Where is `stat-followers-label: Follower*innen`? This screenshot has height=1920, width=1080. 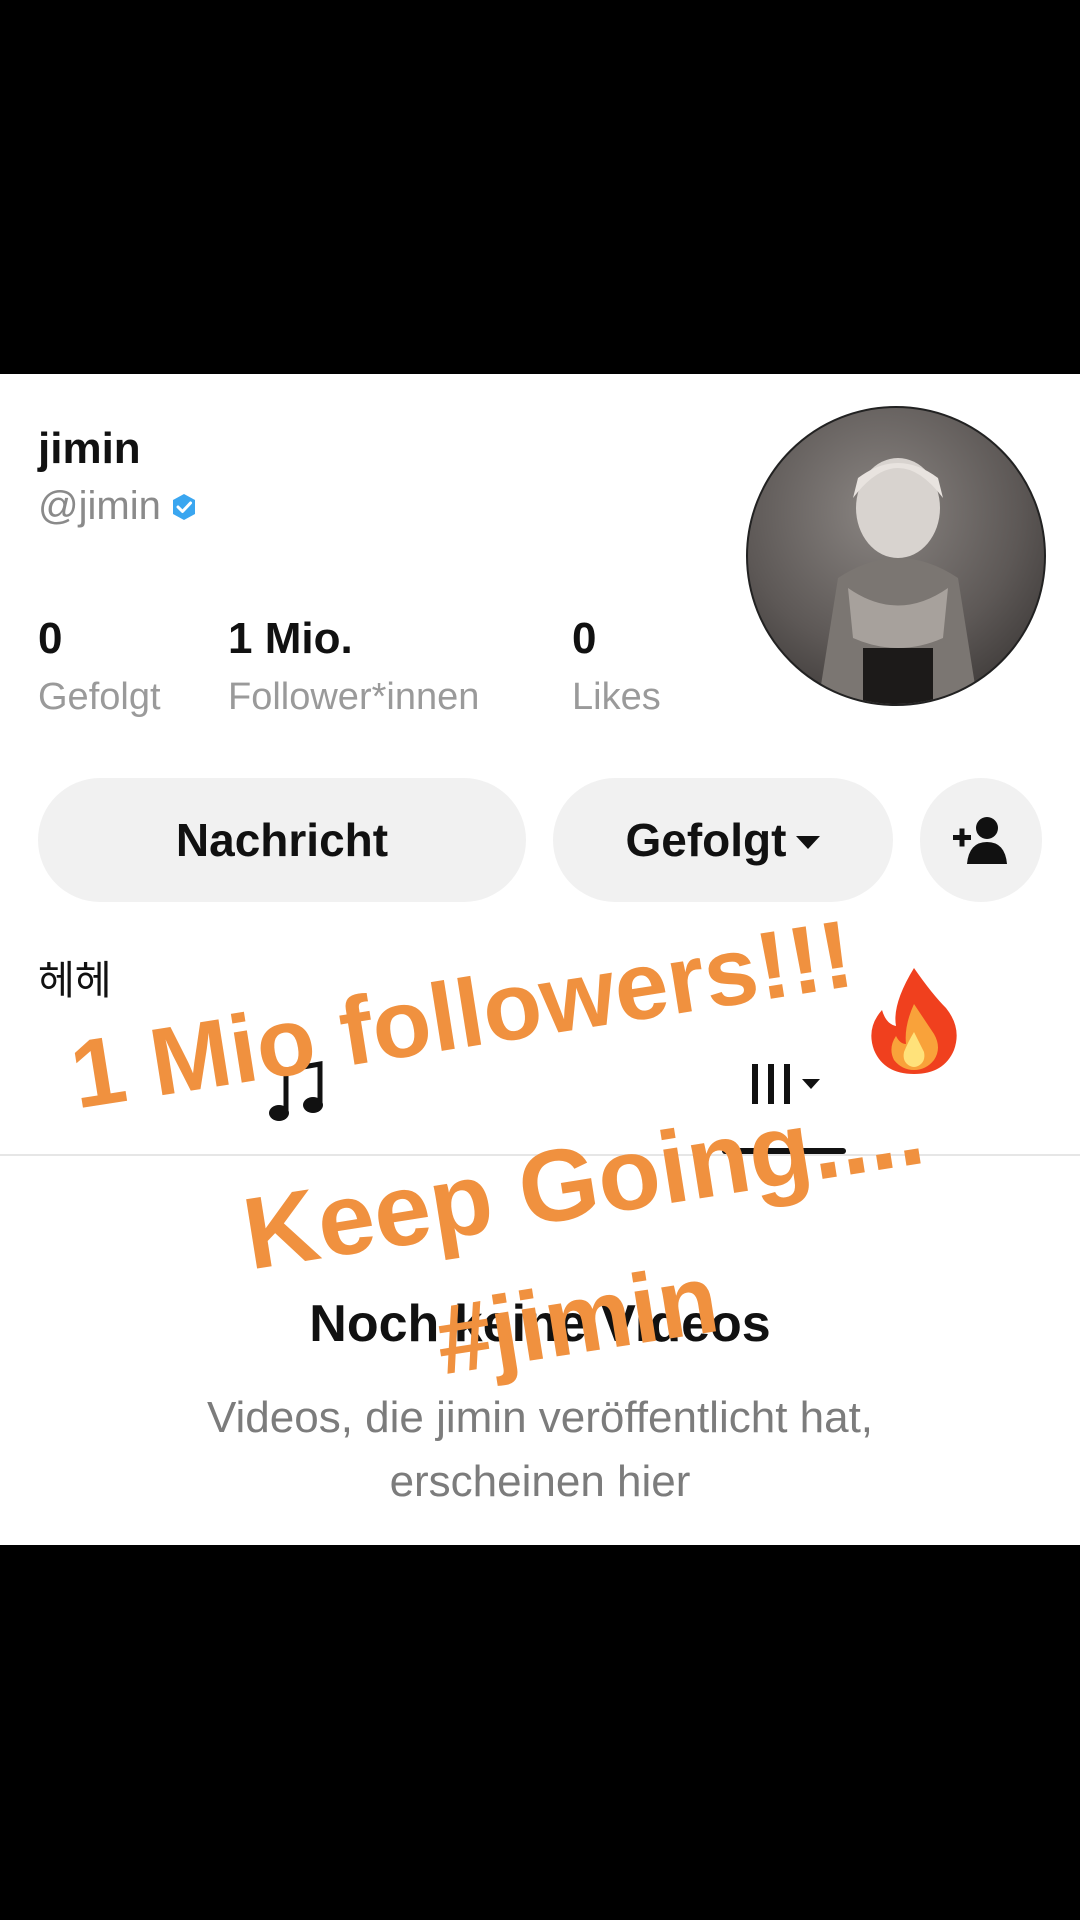
stat-followers-label: Follower*innen is located at coordinates (354, 697).